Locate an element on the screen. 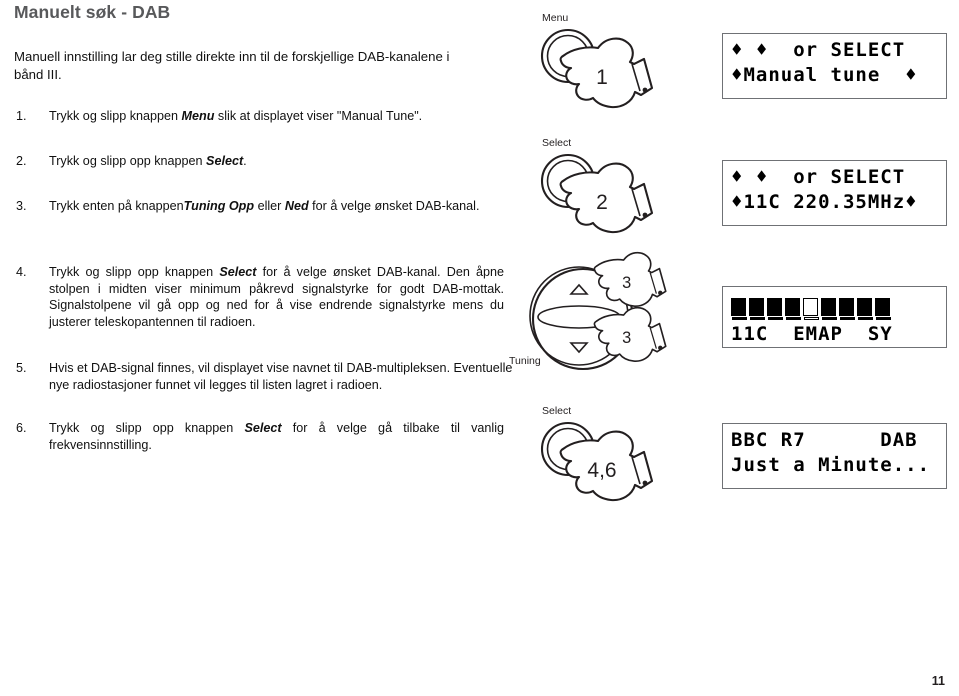 This screenshot has height=696, width=959. lcd-line-2: ♦11C 220.35MHz♦ is located at coordinates (824, 202).